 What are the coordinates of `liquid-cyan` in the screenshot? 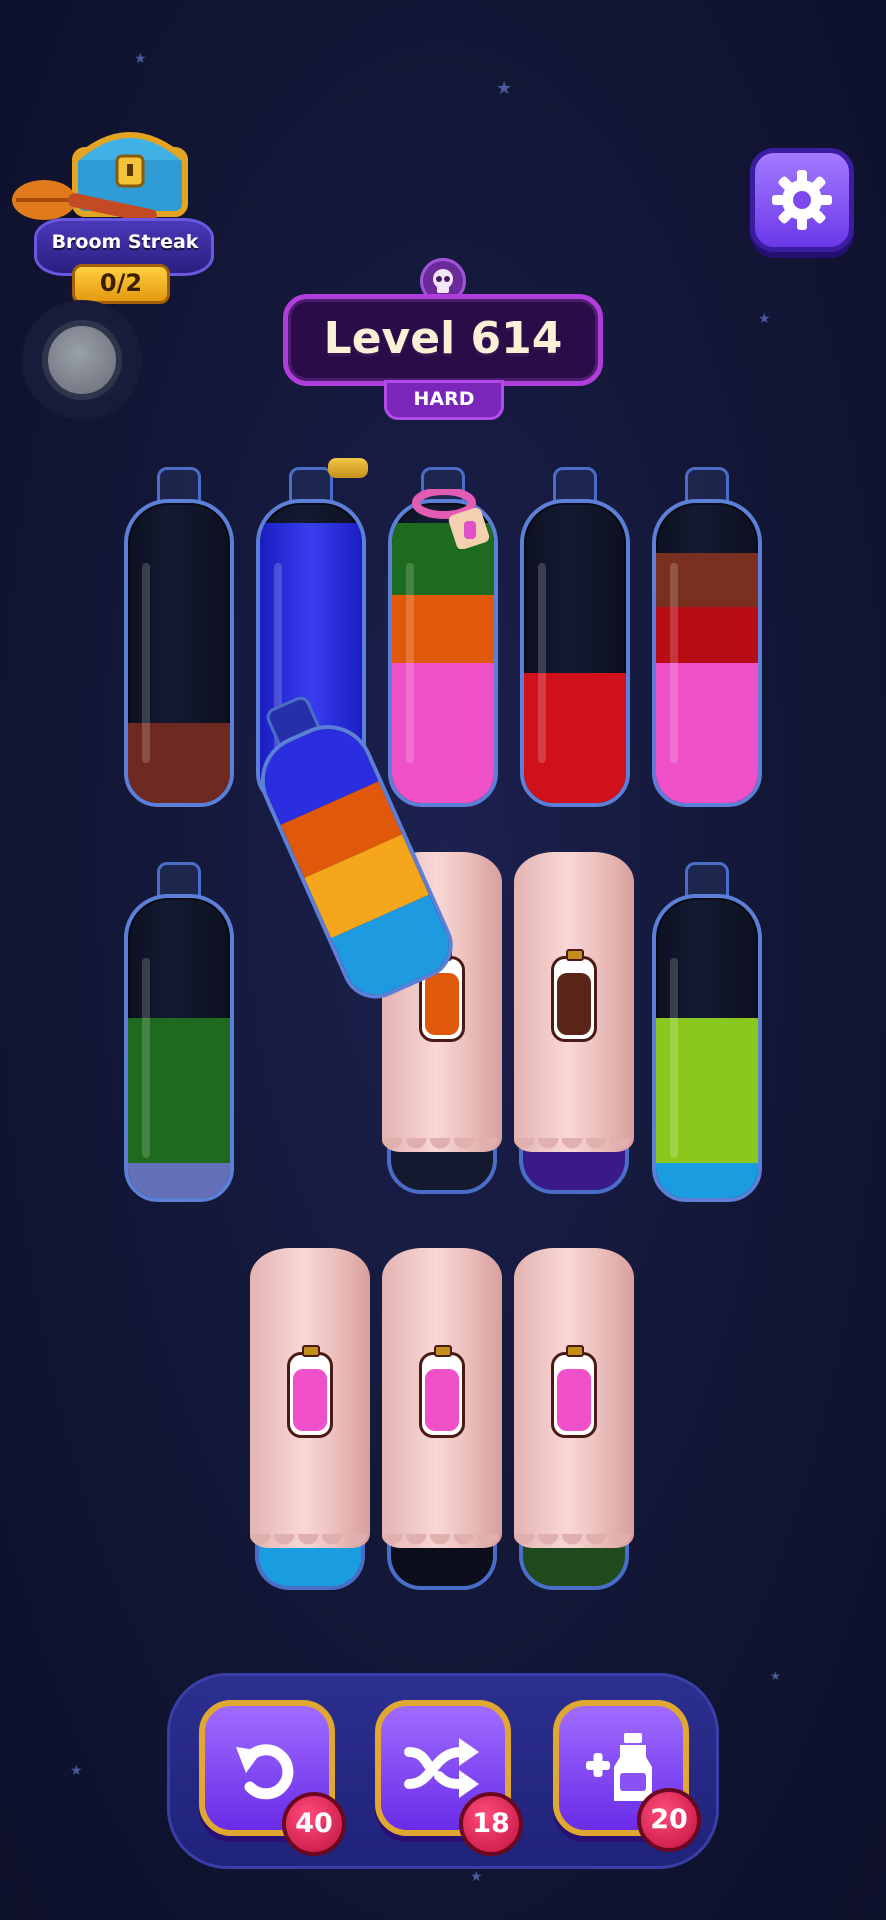 It's located at (707, 1180).